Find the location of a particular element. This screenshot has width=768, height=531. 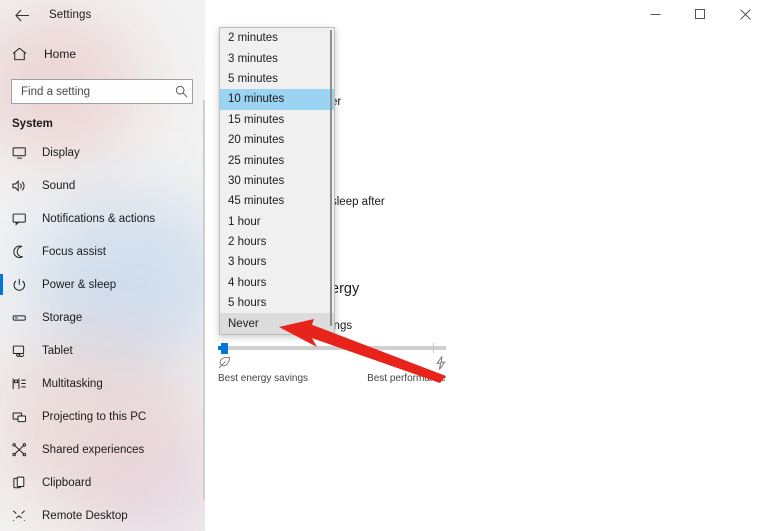

search-box is located at coordinates (102, 91).